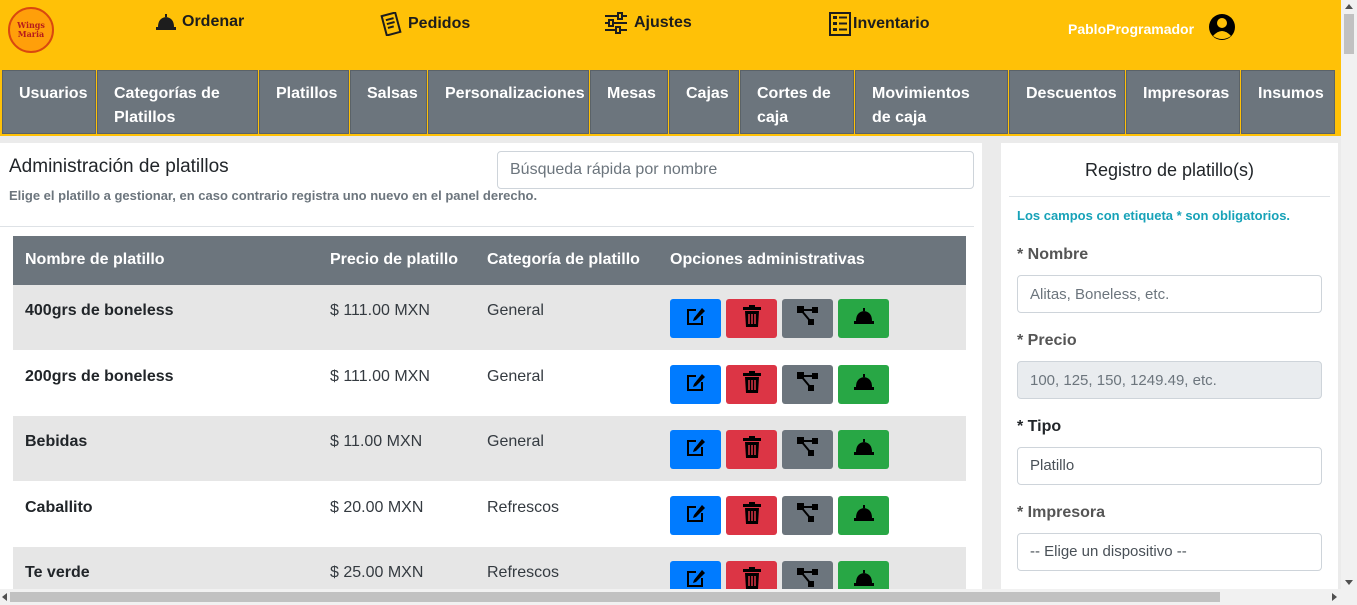 This screenshot has width=1357, height=605. I want to click on header-nombre: Nombre de platillo, so click(95, 259).